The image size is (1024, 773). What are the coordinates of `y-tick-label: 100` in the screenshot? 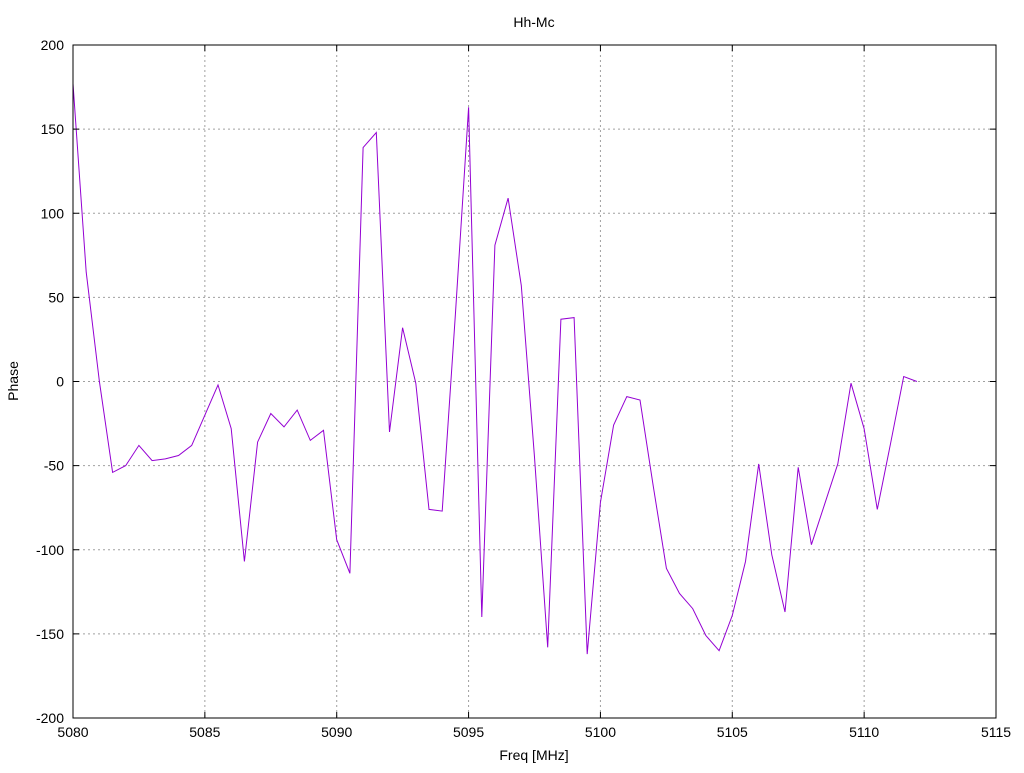 It's located at (53, 213).